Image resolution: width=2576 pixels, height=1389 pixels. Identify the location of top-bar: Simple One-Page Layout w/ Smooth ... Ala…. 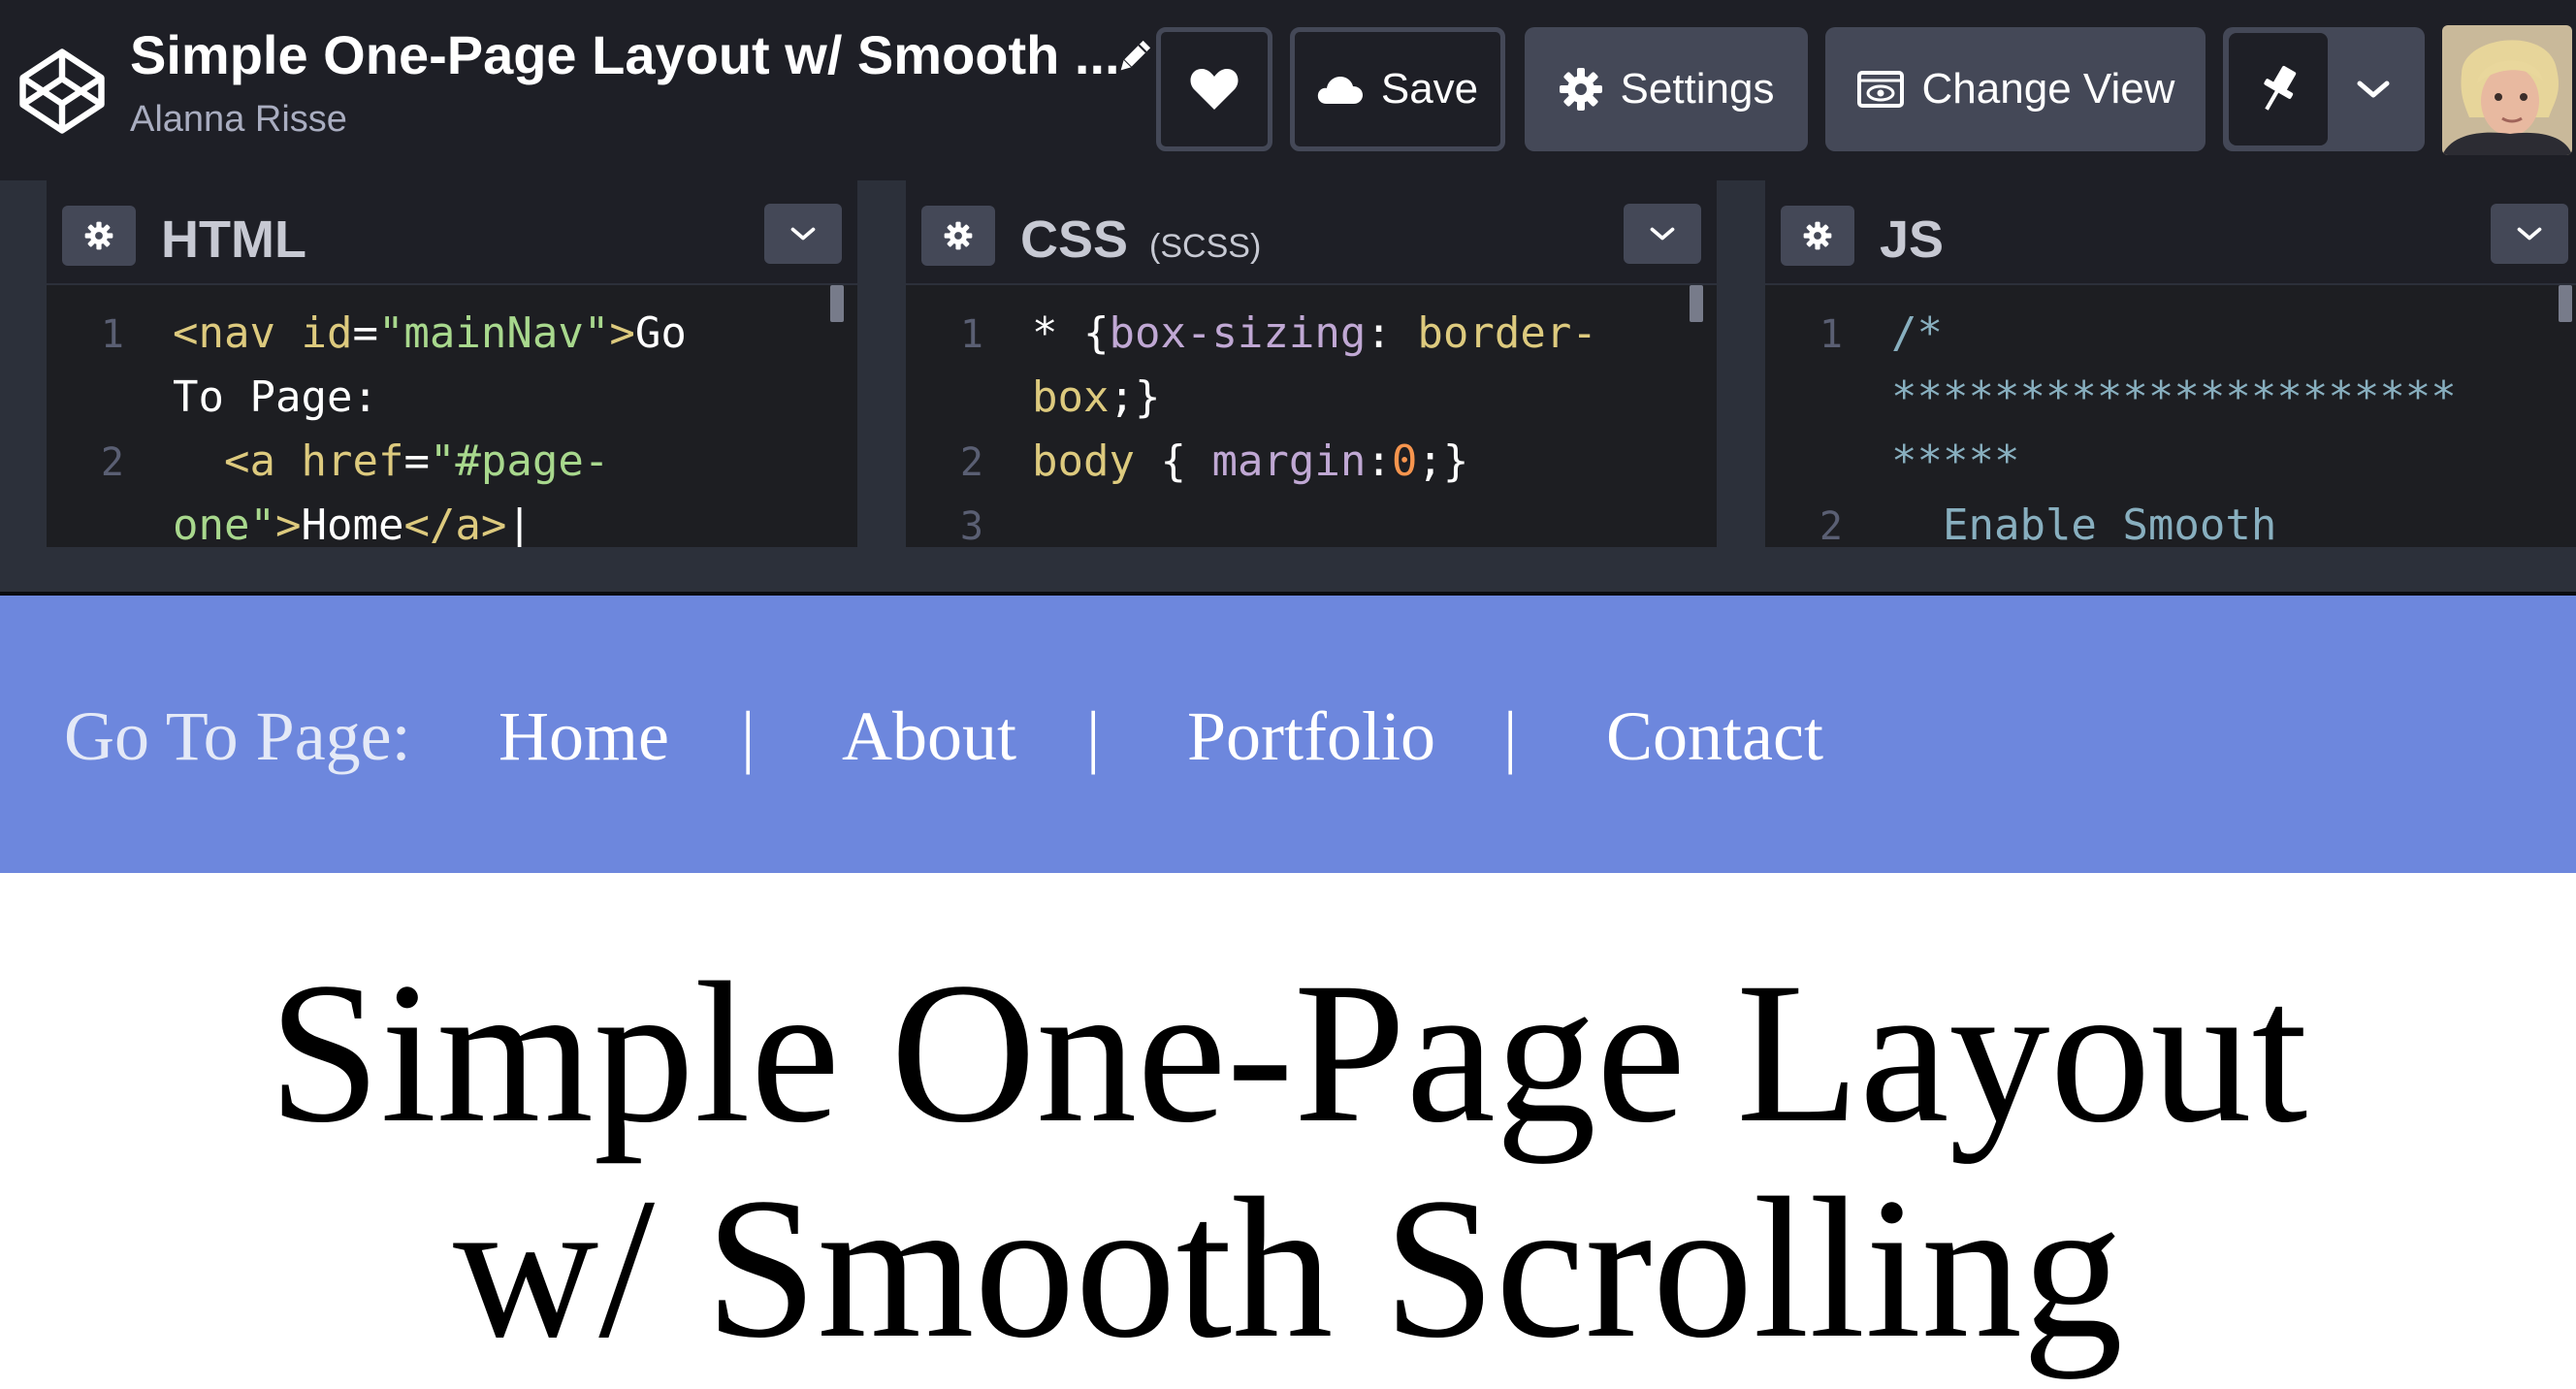
(1288, 90).